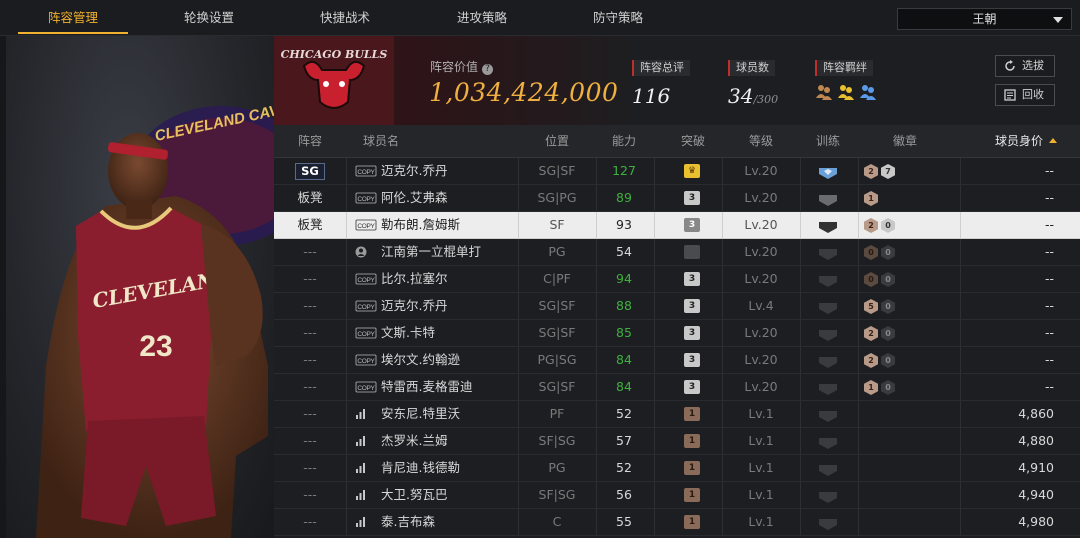 Image resolution: width=1080 pixels, height=538 pixels. I want to click on badge-count: 7, so click(888, 171).